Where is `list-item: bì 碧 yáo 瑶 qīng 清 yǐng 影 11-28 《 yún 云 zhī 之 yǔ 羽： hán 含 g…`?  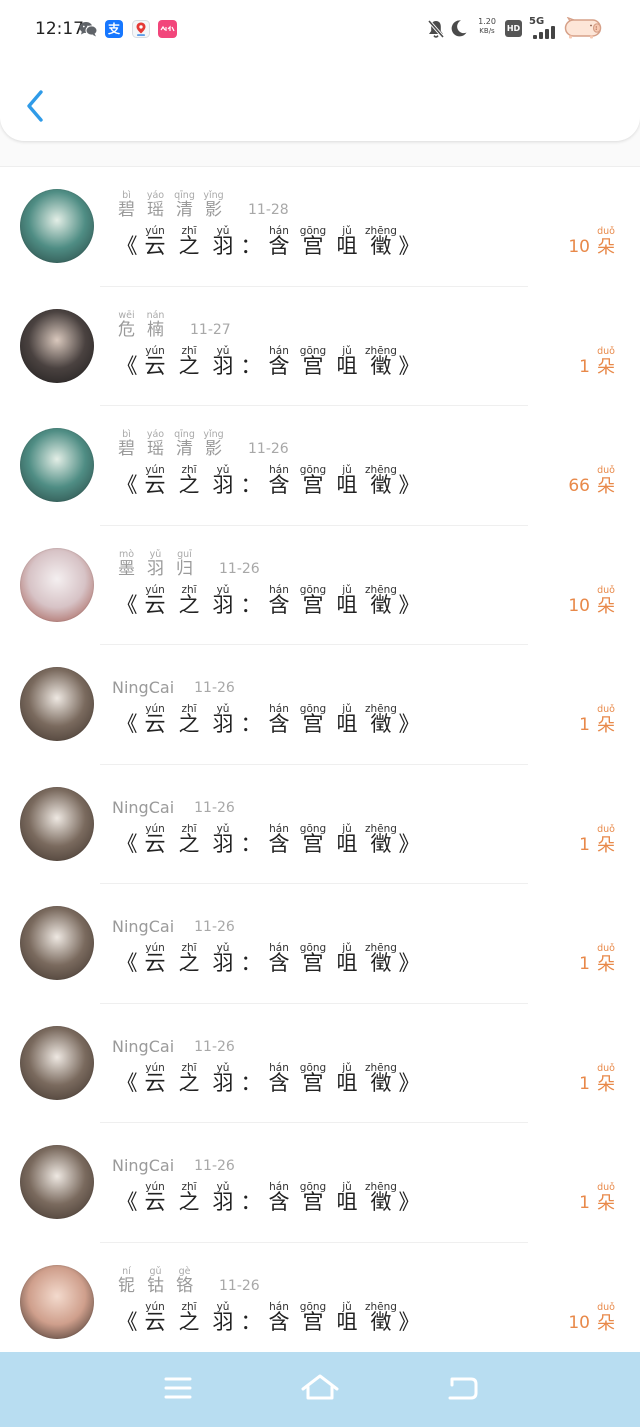 list-item: bì 碧 yáo 瑶 qīng 清 yǐng 影 11-28 《 yún 云 zhī 之 yǔ 羽： hán 含 g… is located at coordinates (320, 227).